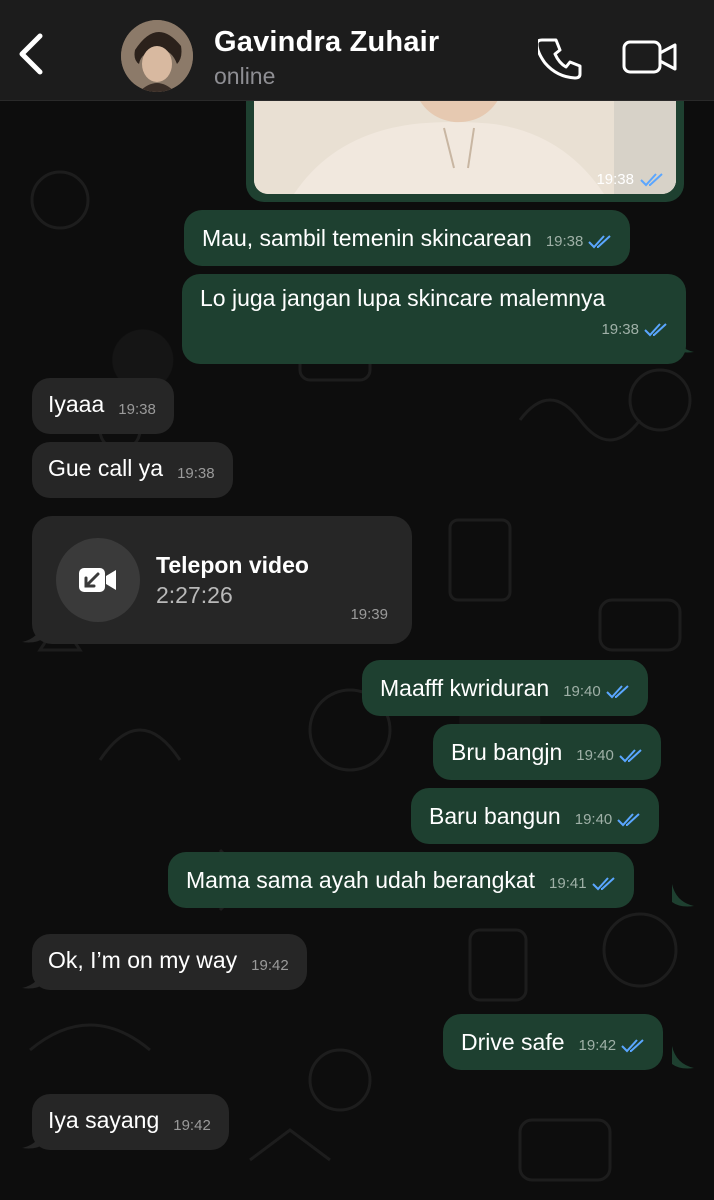 The height and width of the screenshot is (1200, 714). I want to click on message-text: Iya sayang, so click(104, 1120).